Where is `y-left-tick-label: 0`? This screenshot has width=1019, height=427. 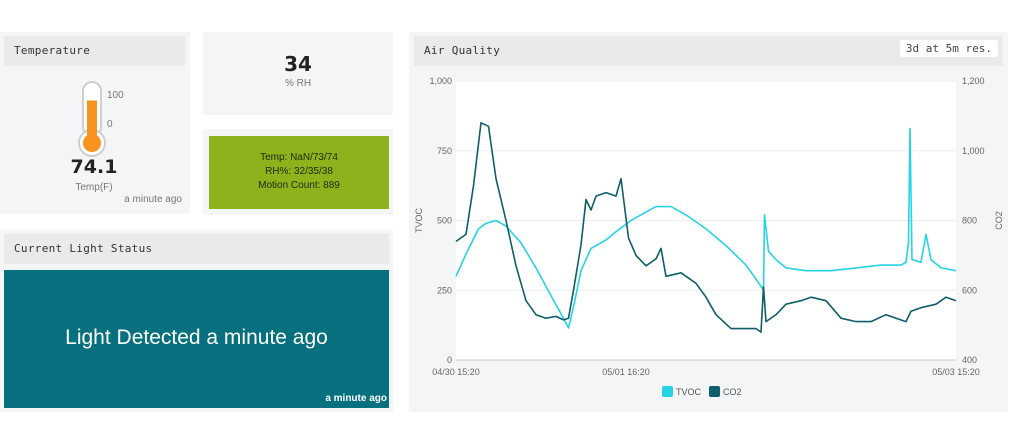
y-left-tick-label: 0 is located at coordinates (449, 360).